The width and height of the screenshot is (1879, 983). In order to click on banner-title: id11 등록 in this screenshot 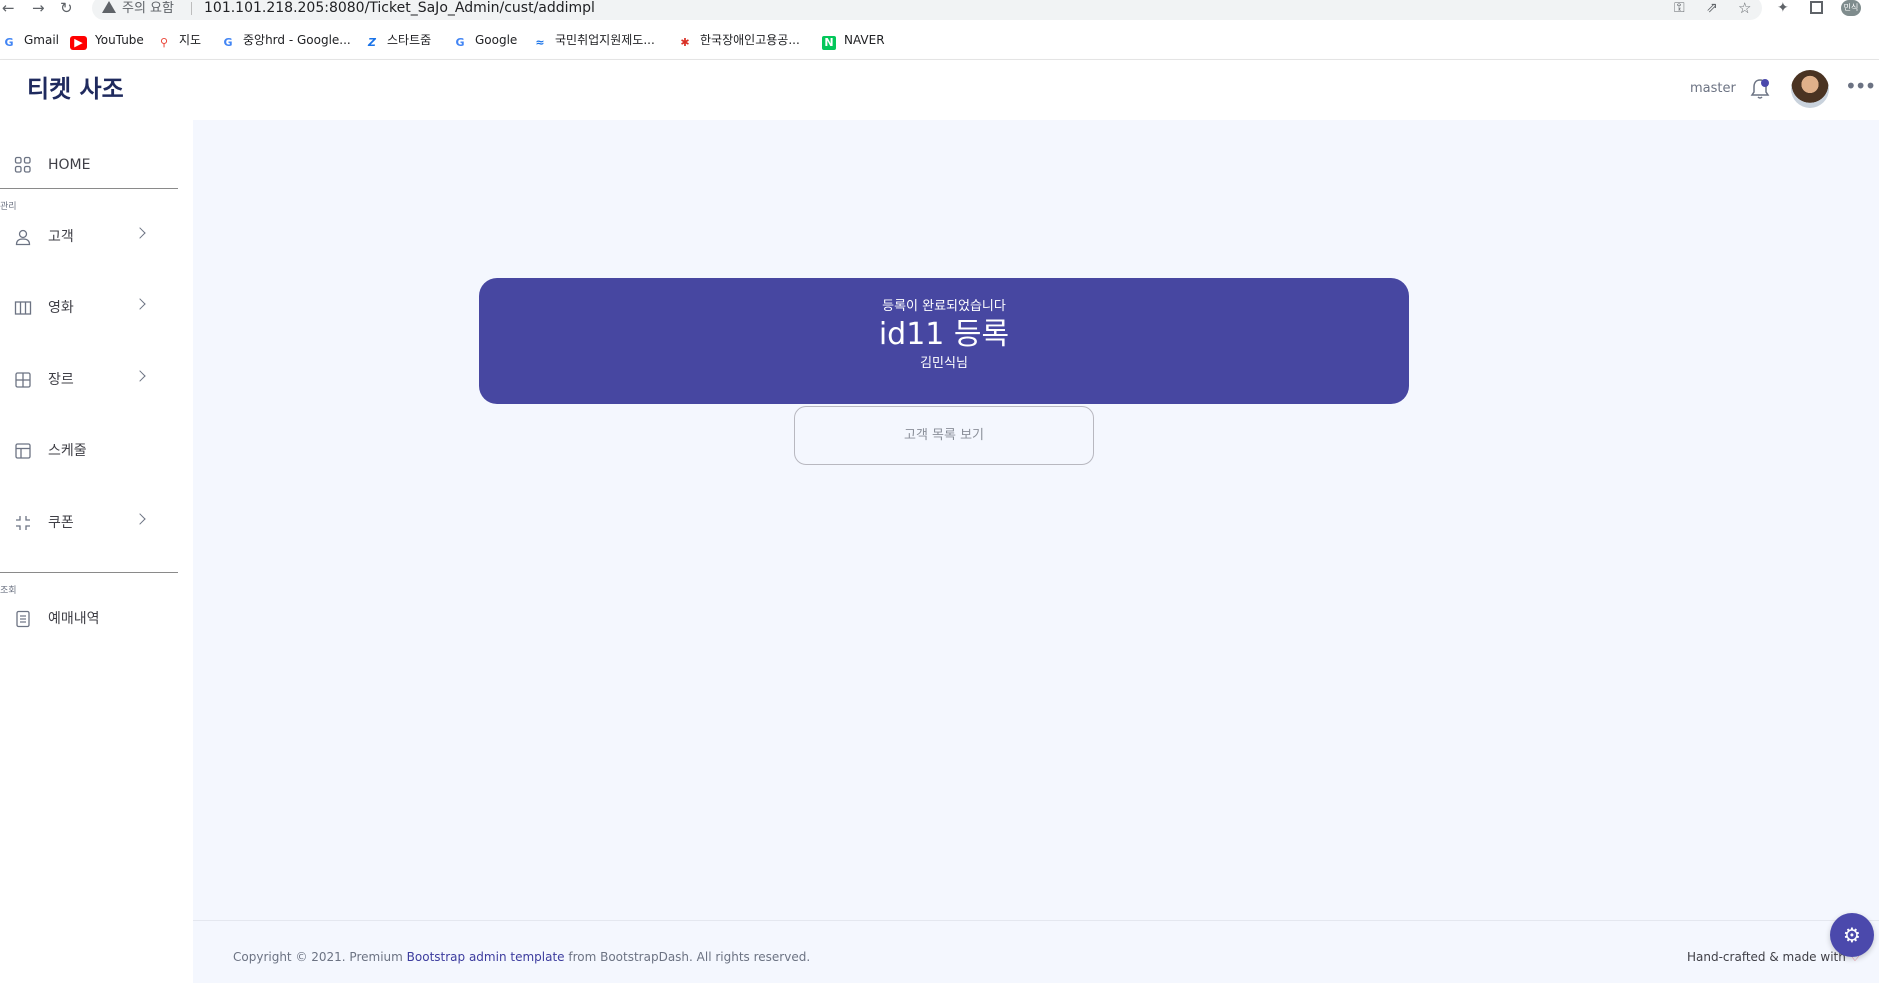, I will do `click(944, 334)`.